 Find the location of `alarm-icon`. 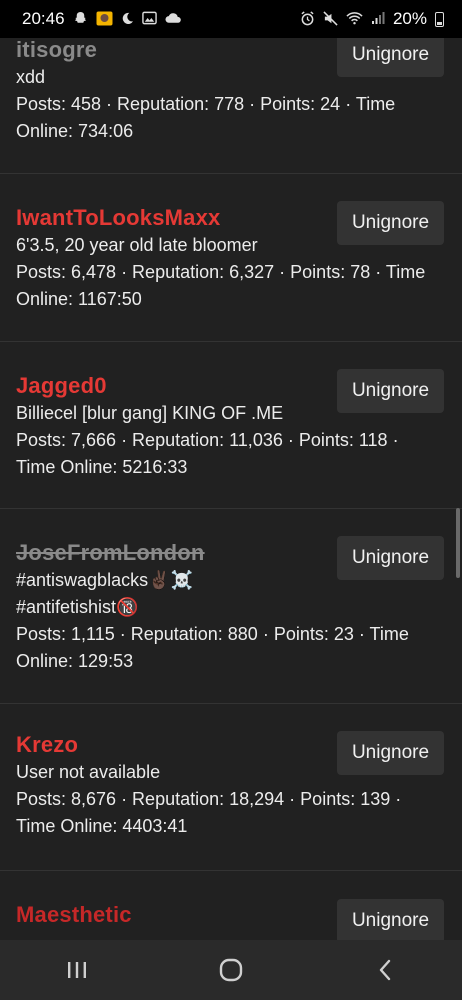

alarm-icon is located at coordinates (307, 19).